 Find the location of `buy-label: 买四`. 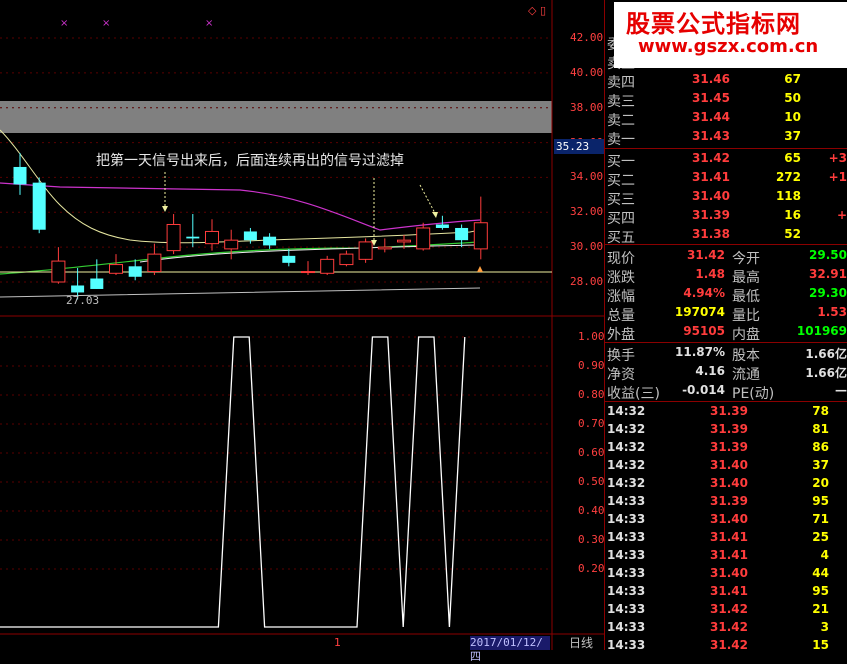

buy-label: 买四 is located at coordinates (621, 219).